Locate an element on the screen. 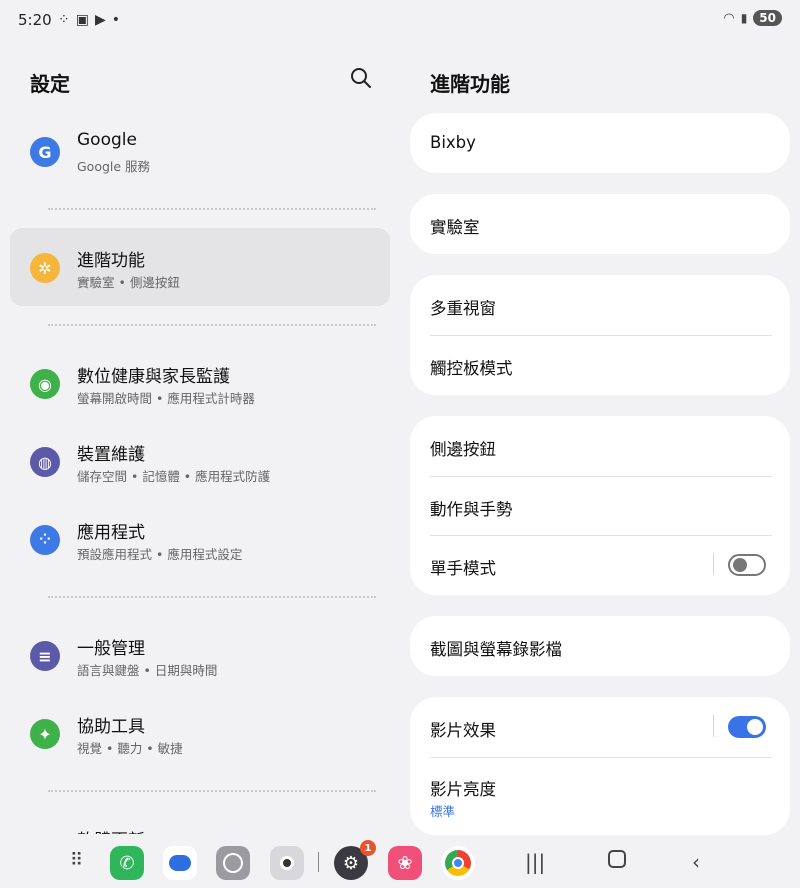 The image size is (800, 888). one-handed-mode-item: 單手模式 is located at coordinates (463, 567).